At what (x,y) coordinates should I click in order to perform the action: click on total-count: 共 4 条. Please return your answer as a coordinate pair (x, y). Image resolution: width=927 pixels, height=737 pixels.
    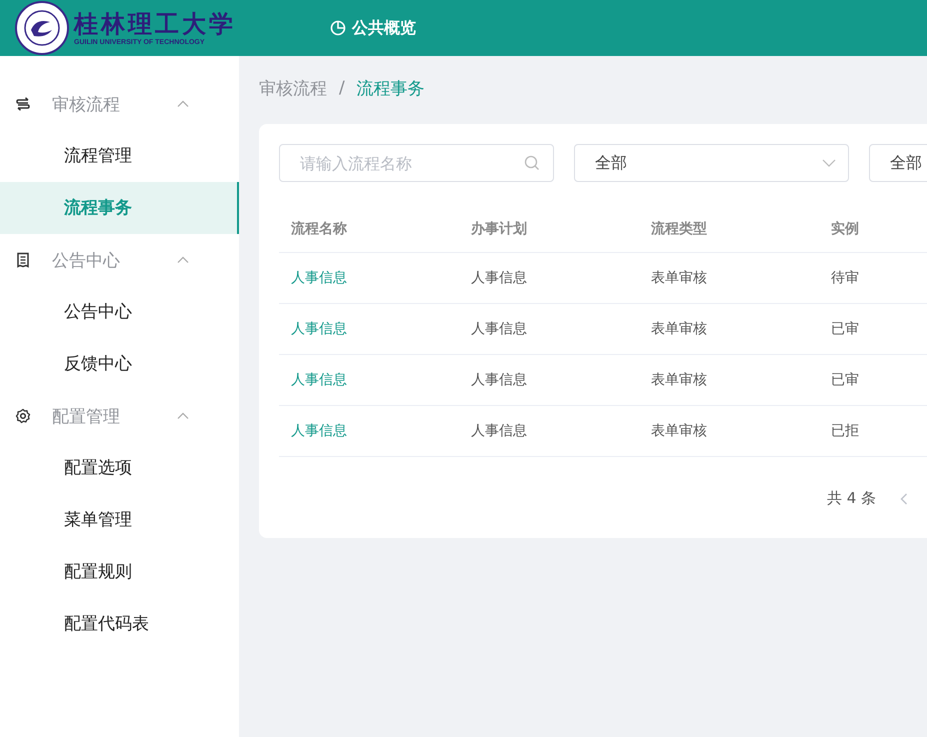
    Looking at the image, I should click on (851, 498).